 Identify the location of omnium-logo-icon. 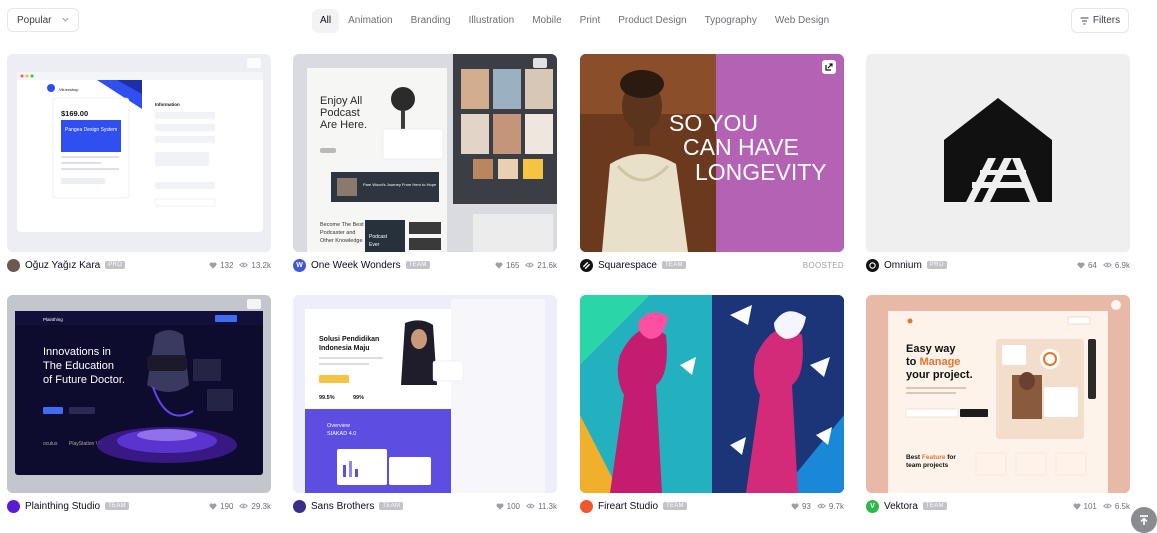
(872, 265).